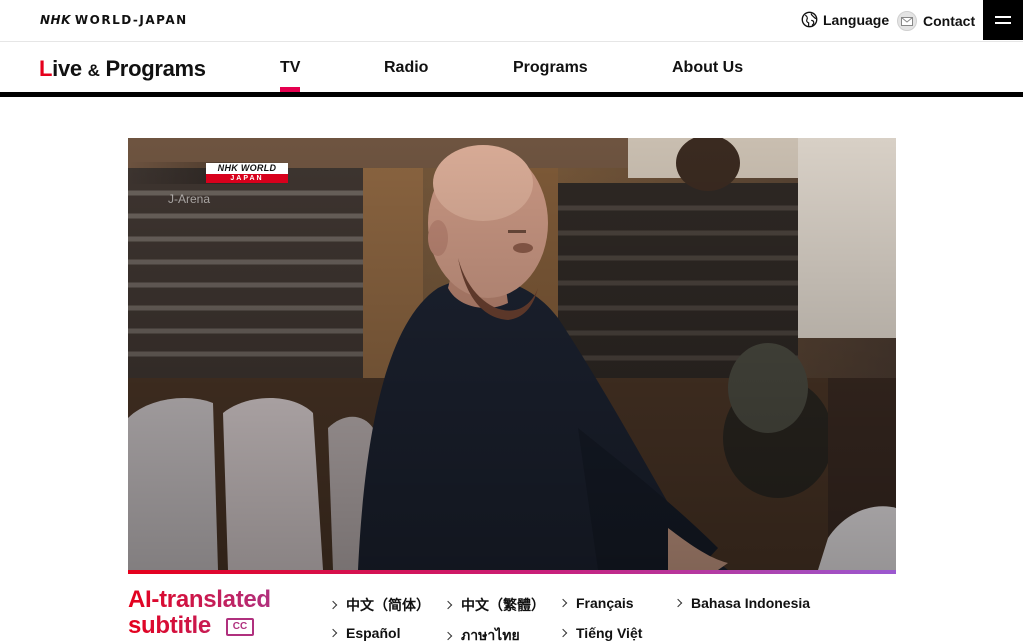 The height and width of the screenshot is (641, 1023). I want to click on brand-amp: &, so click(93, 70).